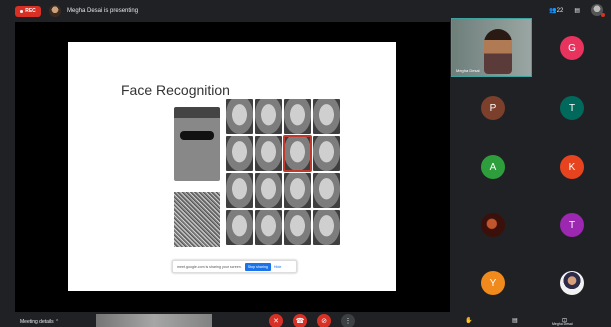 This screenshot has width=611, height=327. I want to click on recording-badge: REC, so click(28, 11).